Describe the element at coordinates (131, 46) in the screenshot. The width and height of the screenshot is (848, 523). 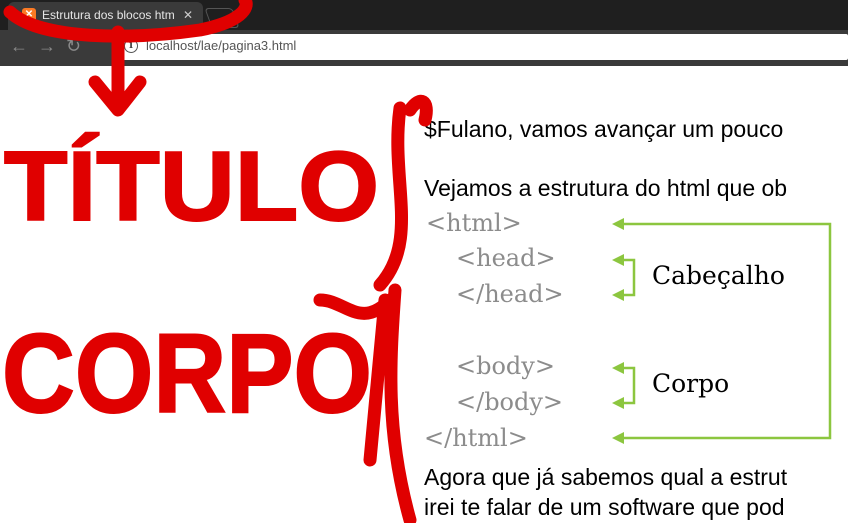
I see `info-icon: i` at that location.